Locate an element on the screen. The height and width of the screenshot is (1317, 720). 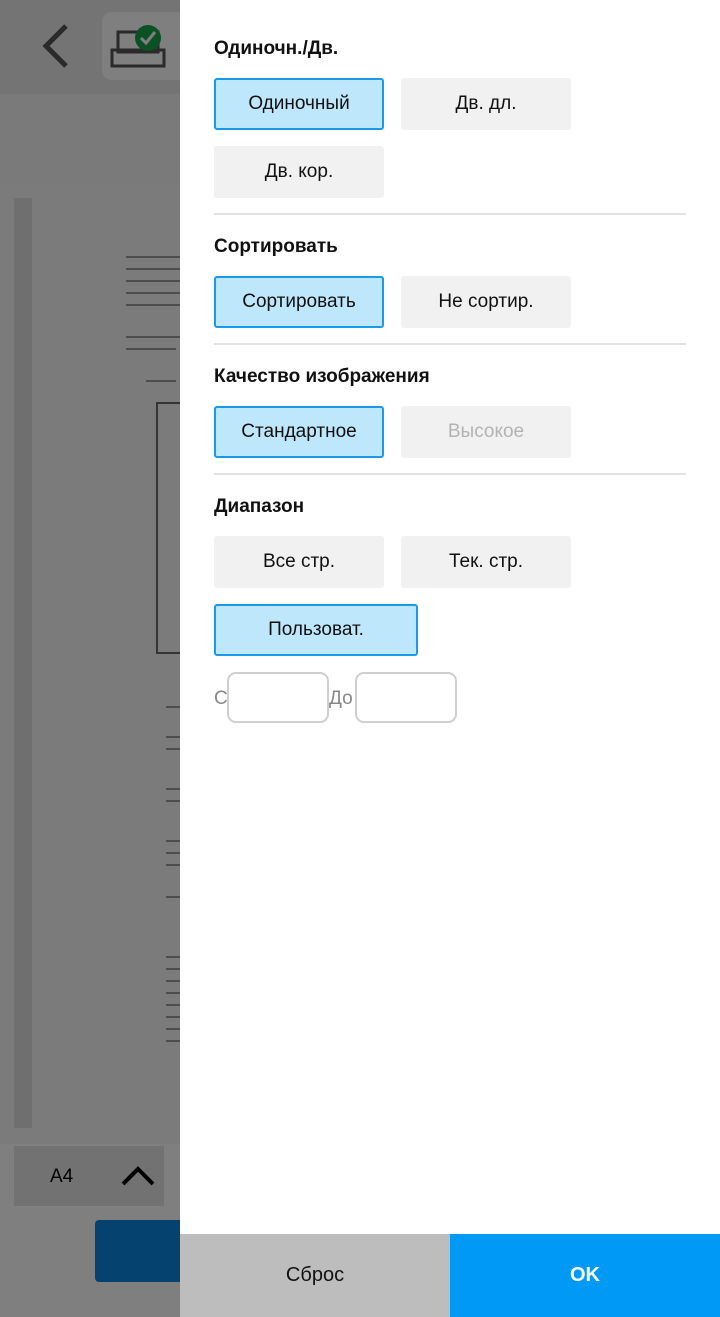
collate-section-title: Сортировать is located at coordinates (276, 246).